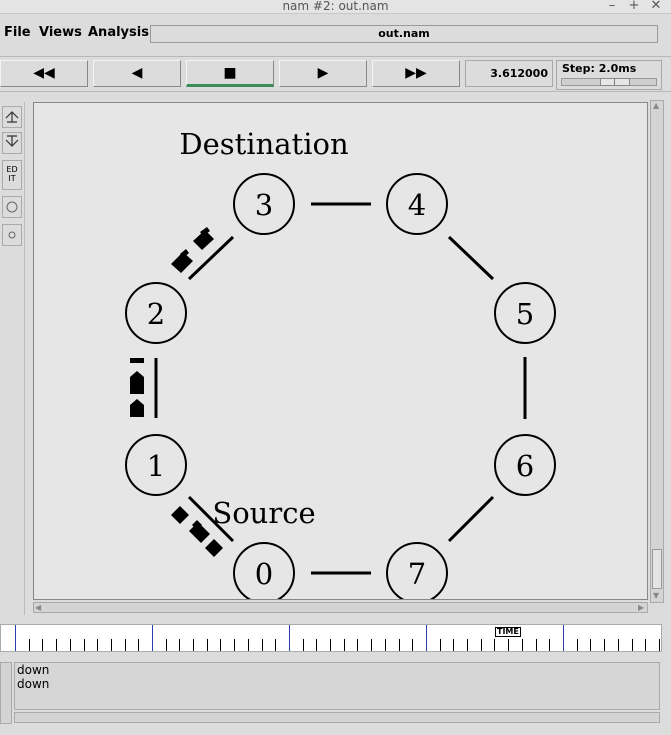 The width and height of the screenshot is (671, 735). What do you see at coordinates (340, 607) in the screenshot?
I see `canvas-horizontal-scrollbar: ◀ ▶` at bounding box center [340, 607].